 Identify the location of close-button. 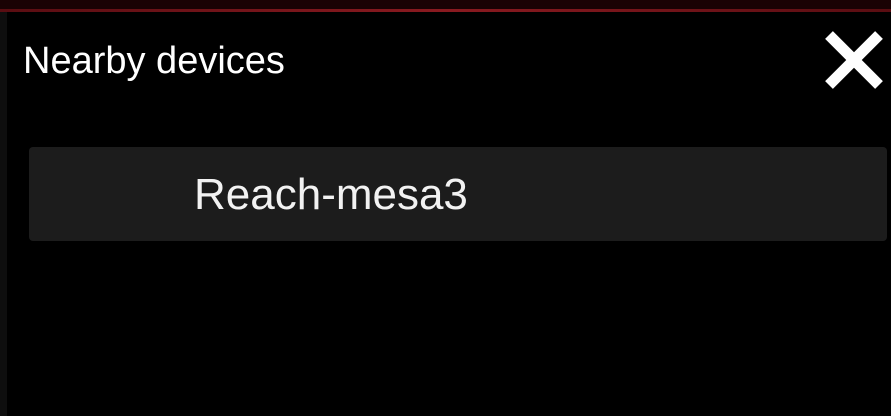
(854, 60).